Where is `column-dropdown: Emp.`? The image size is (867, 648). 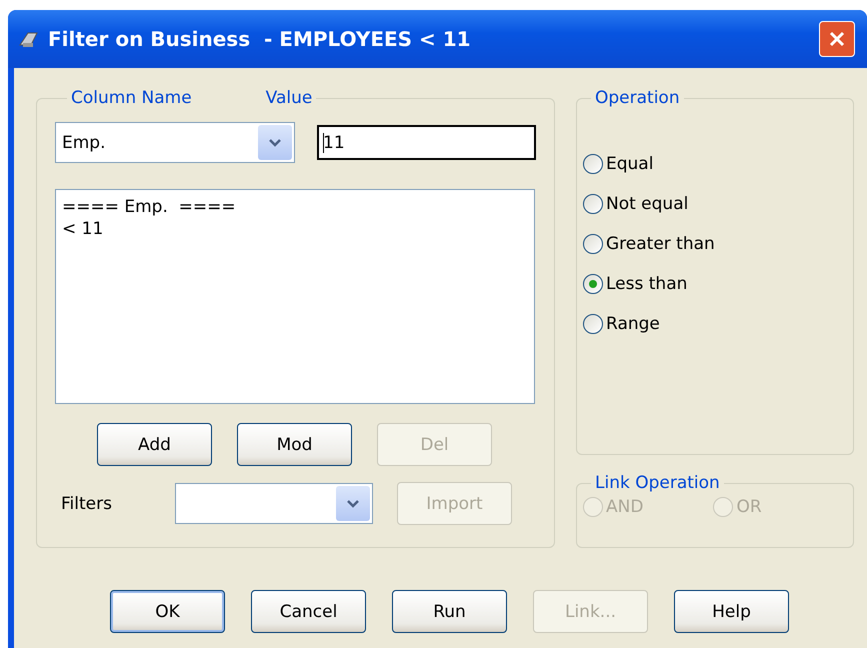
column-dropdown: Emp. is located at coordinates (175, 142).